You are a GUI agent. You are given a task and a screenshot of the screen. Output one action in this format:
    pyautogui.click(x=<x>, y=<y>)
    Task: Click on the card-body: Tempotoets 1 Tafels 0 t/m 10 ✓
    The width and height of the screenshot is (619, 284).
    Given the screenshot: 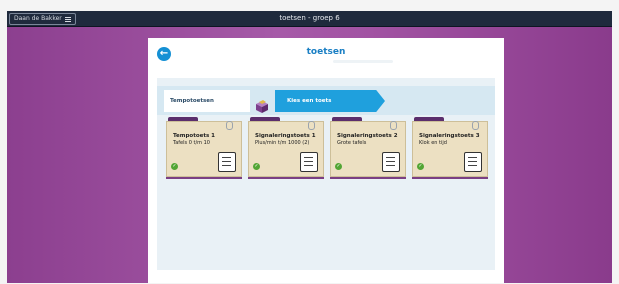 What is the action you would take?
    pyautogui.click(x=204, y=149)
    